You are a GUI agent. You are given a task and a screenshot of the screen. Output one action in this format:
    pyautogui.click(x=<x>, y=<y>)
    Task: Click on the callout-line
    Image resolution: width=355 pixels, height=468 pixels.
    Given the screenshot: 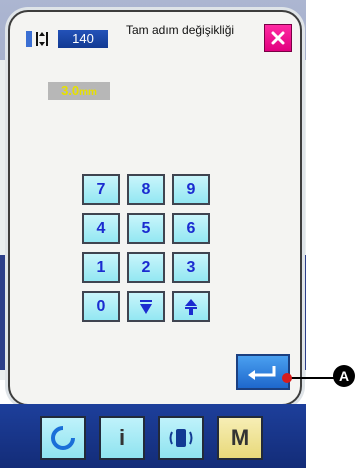 What is the action you would take?
    pyautogui.click(x=311, y=378)
    